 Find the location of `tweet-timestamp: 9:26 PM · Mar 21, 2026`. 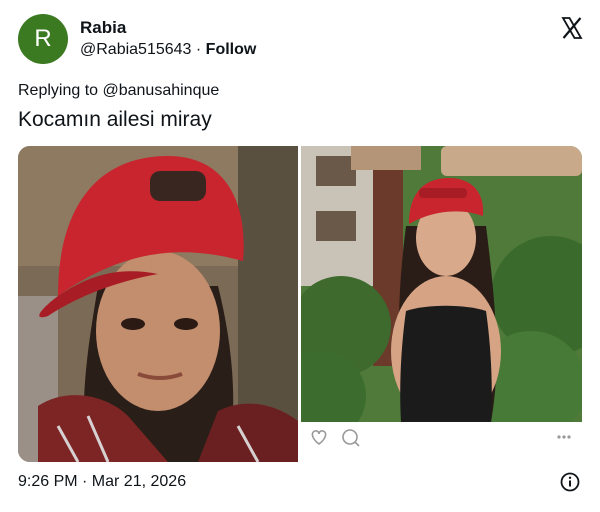

tweet-timestamp: 9:26 PM · Mar 21, 2026 is located at coordinates (102, 482).